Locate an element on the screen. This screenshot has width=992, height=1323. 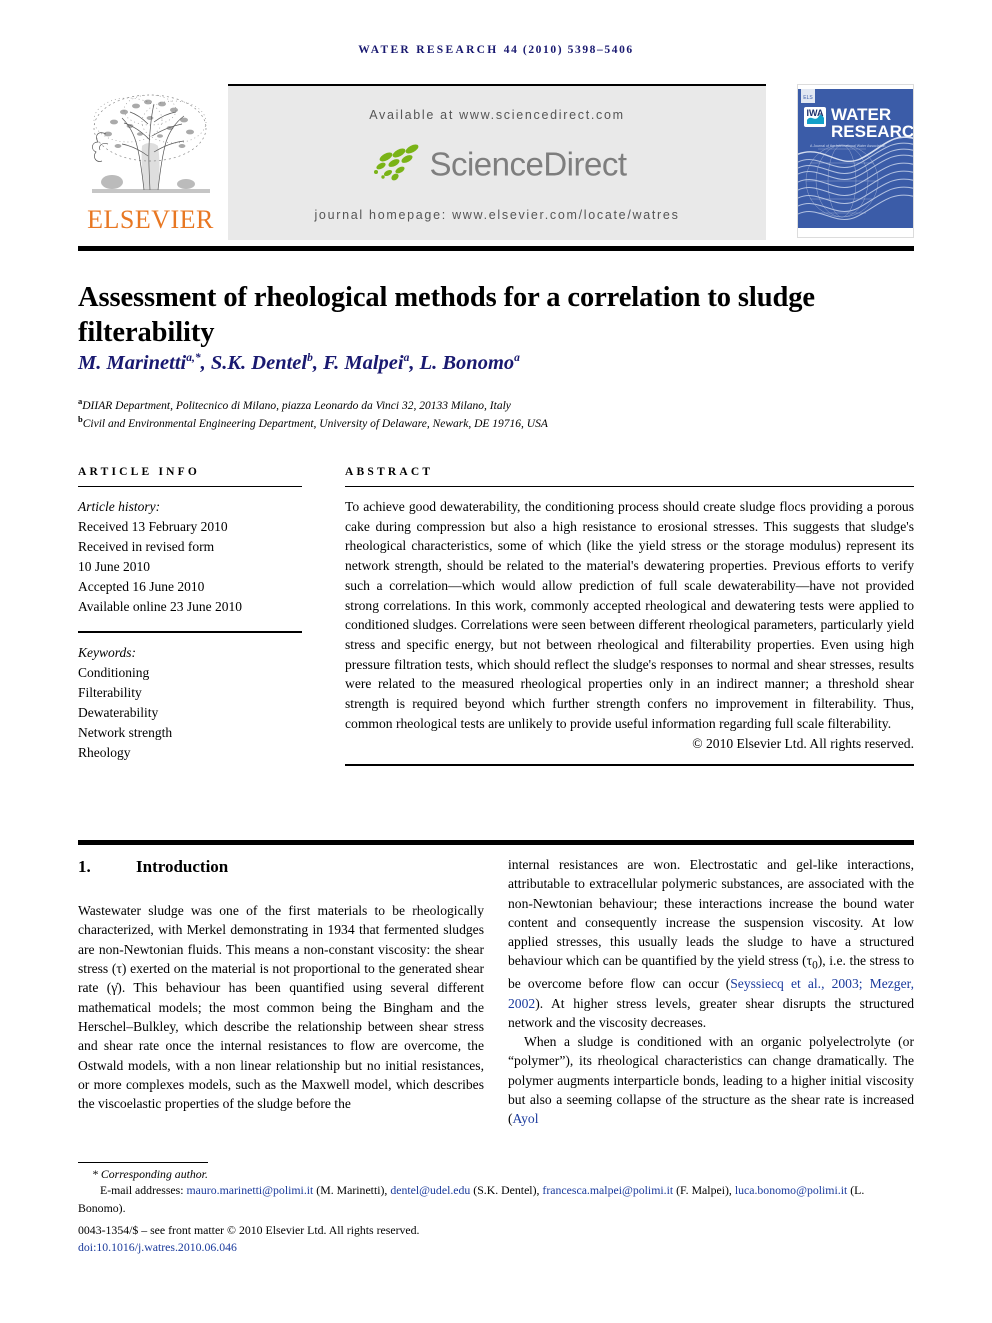
citation-link-ayol: Ayol is located at coordinates (526, 1118).